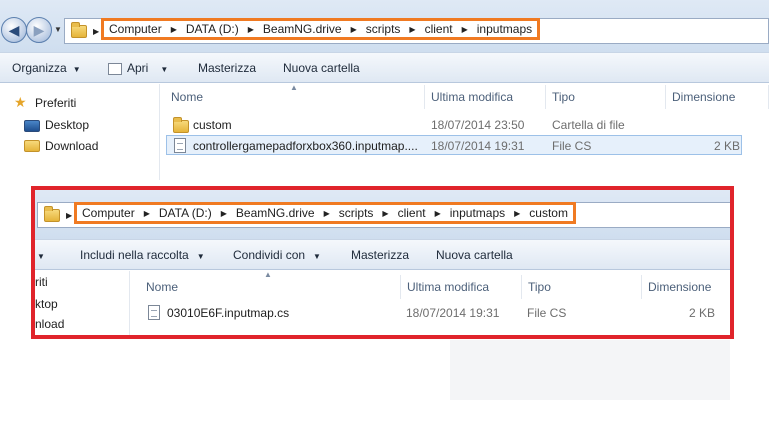  What do you see at coordinates (590, 370) in the screenshot?
I see `background-ghost` at bounding box center [590, 370].